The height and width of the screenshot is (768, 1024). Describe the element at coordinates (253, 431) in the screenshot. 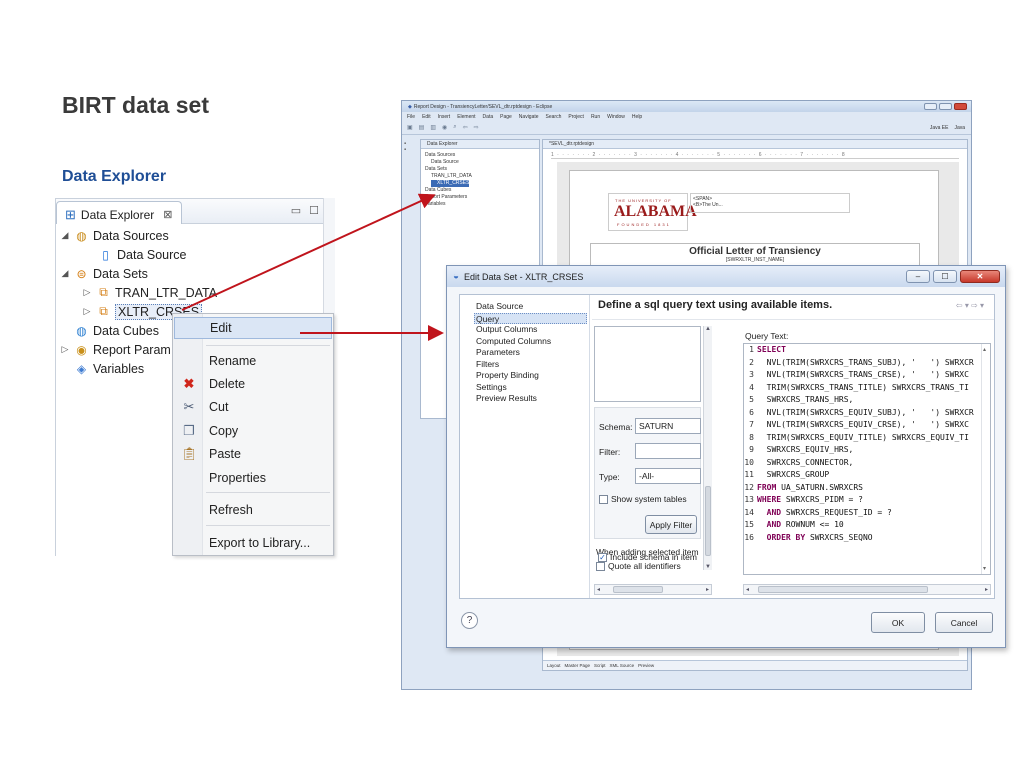

I see `menu-item-copy: ❐ Copy` at that location.